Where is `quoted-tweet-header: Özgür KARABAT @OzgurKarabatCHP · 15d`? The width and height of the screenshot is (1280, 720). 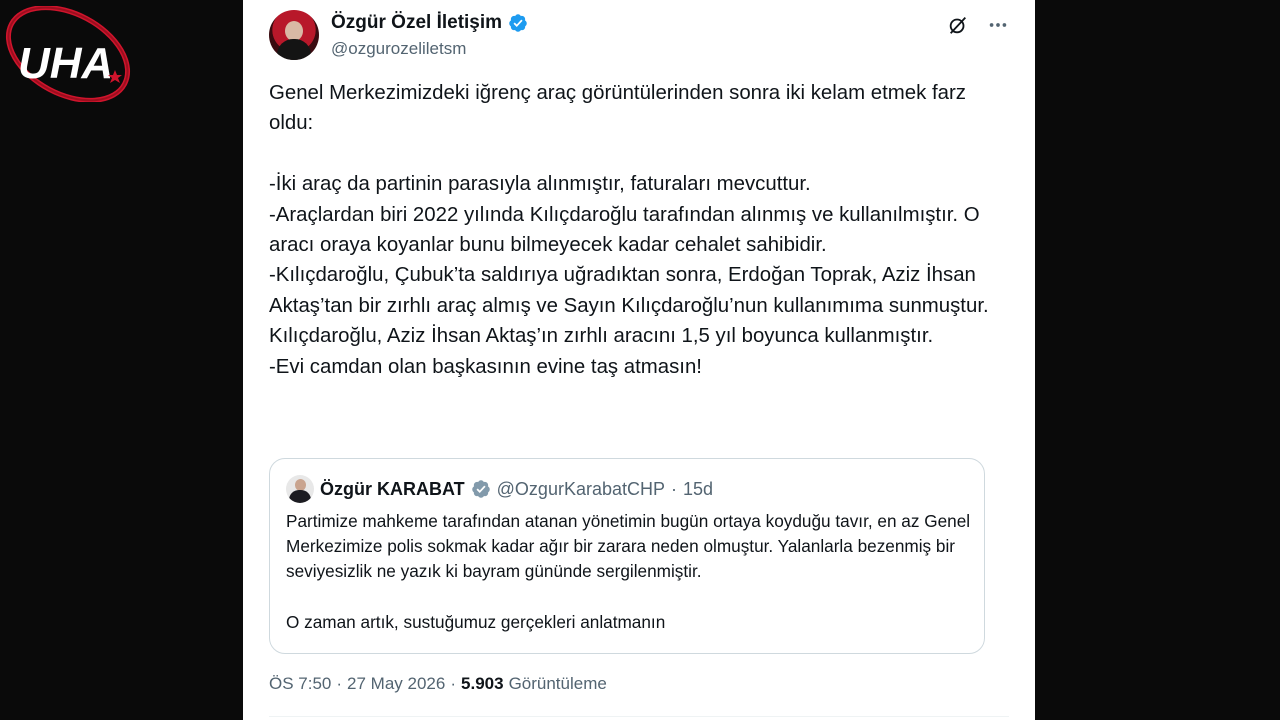
quoted-tweet-header: Özgür KARABAT @OzgurKarabatCHP · 15d is located at coordinates (499, 489).